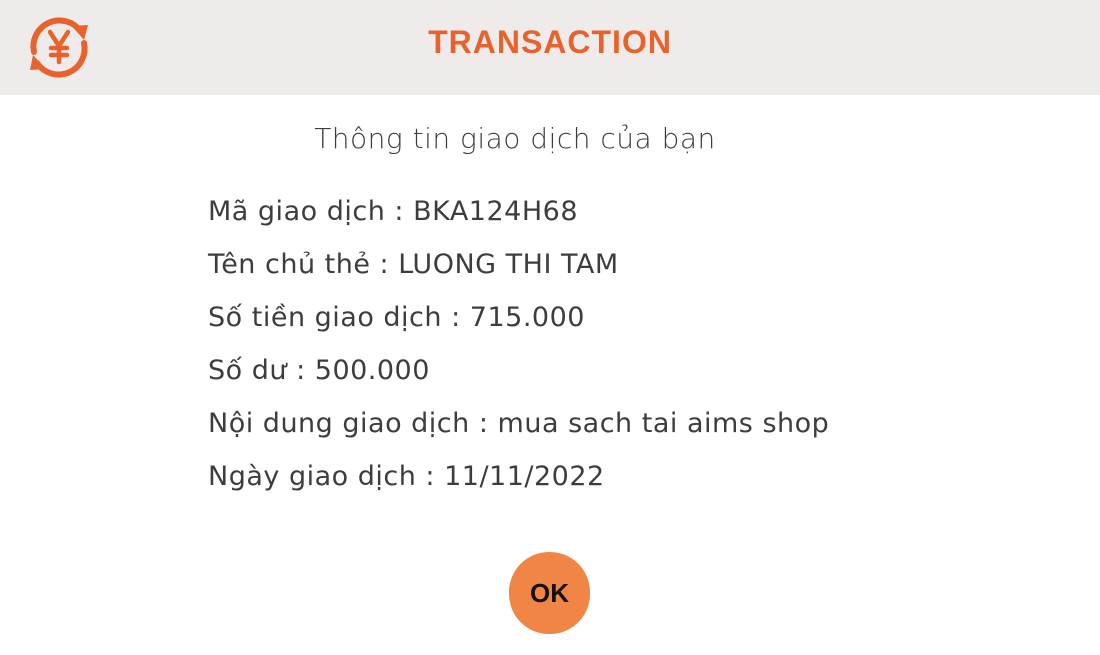  What do you see at coordinates (549, 593) in the screenshot?
I see `ok-button: OK` at bounding box center [549, 593].